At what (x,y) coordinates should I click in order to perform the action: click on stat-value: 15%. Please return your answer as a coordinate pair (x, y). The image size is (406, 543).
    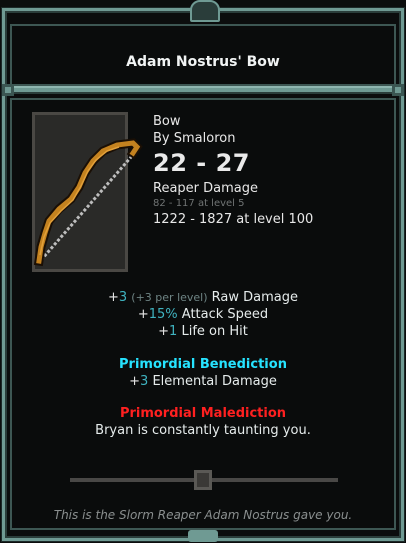
    Looking at the image, I should click on (163, 314).